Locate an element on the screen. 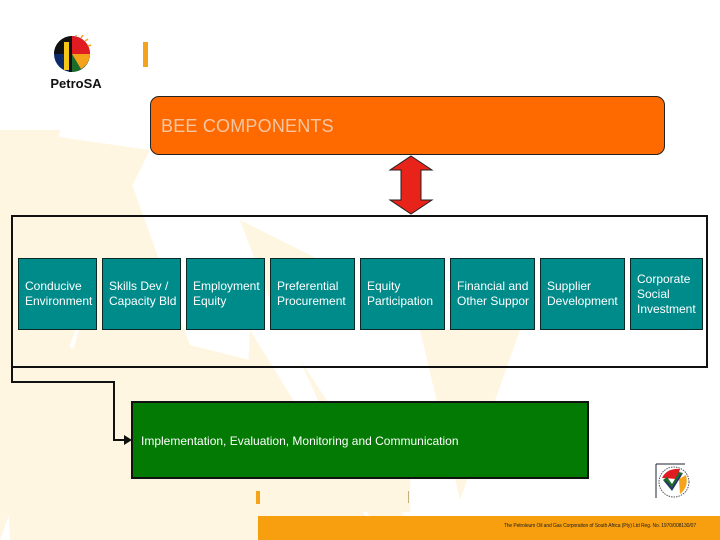 The image size is (720, 540). component-tile: Financial and Other Suppor is located at coordinates (492, 294).